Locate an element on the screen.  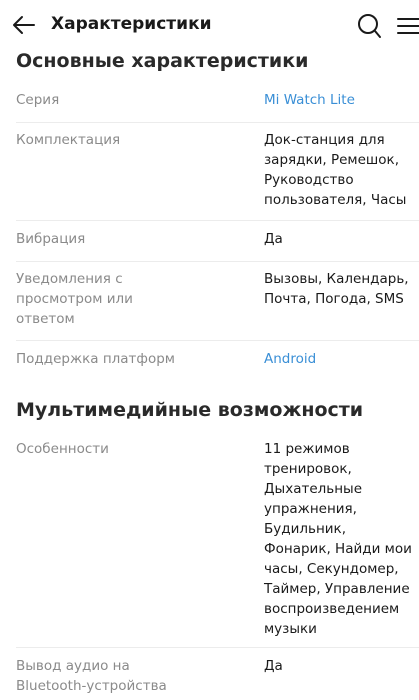
spec-value-notifications: Вызовы, Календарь, Почта, Погода, SMS is located at coordinates (336, 289).